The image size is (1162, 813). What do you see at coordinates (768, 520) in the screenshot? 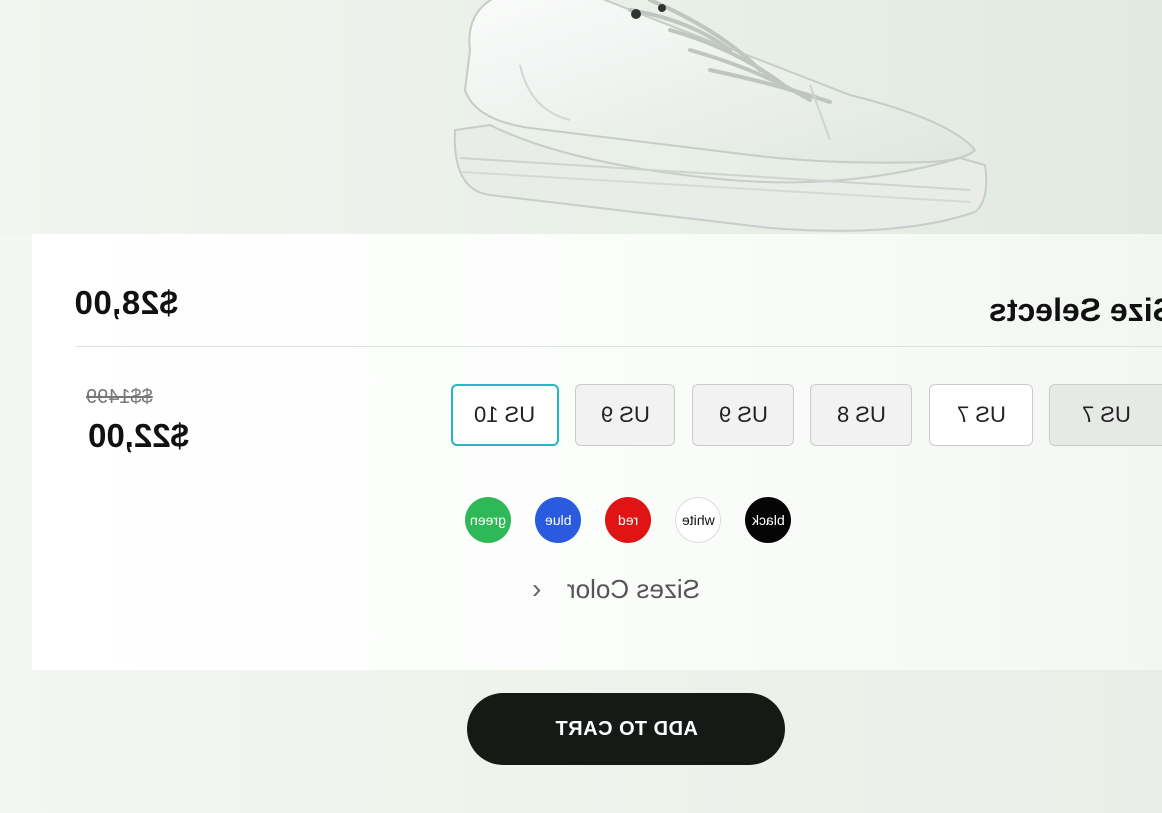
I see `color-swatch-black: black` at bounding box center [768, 520].